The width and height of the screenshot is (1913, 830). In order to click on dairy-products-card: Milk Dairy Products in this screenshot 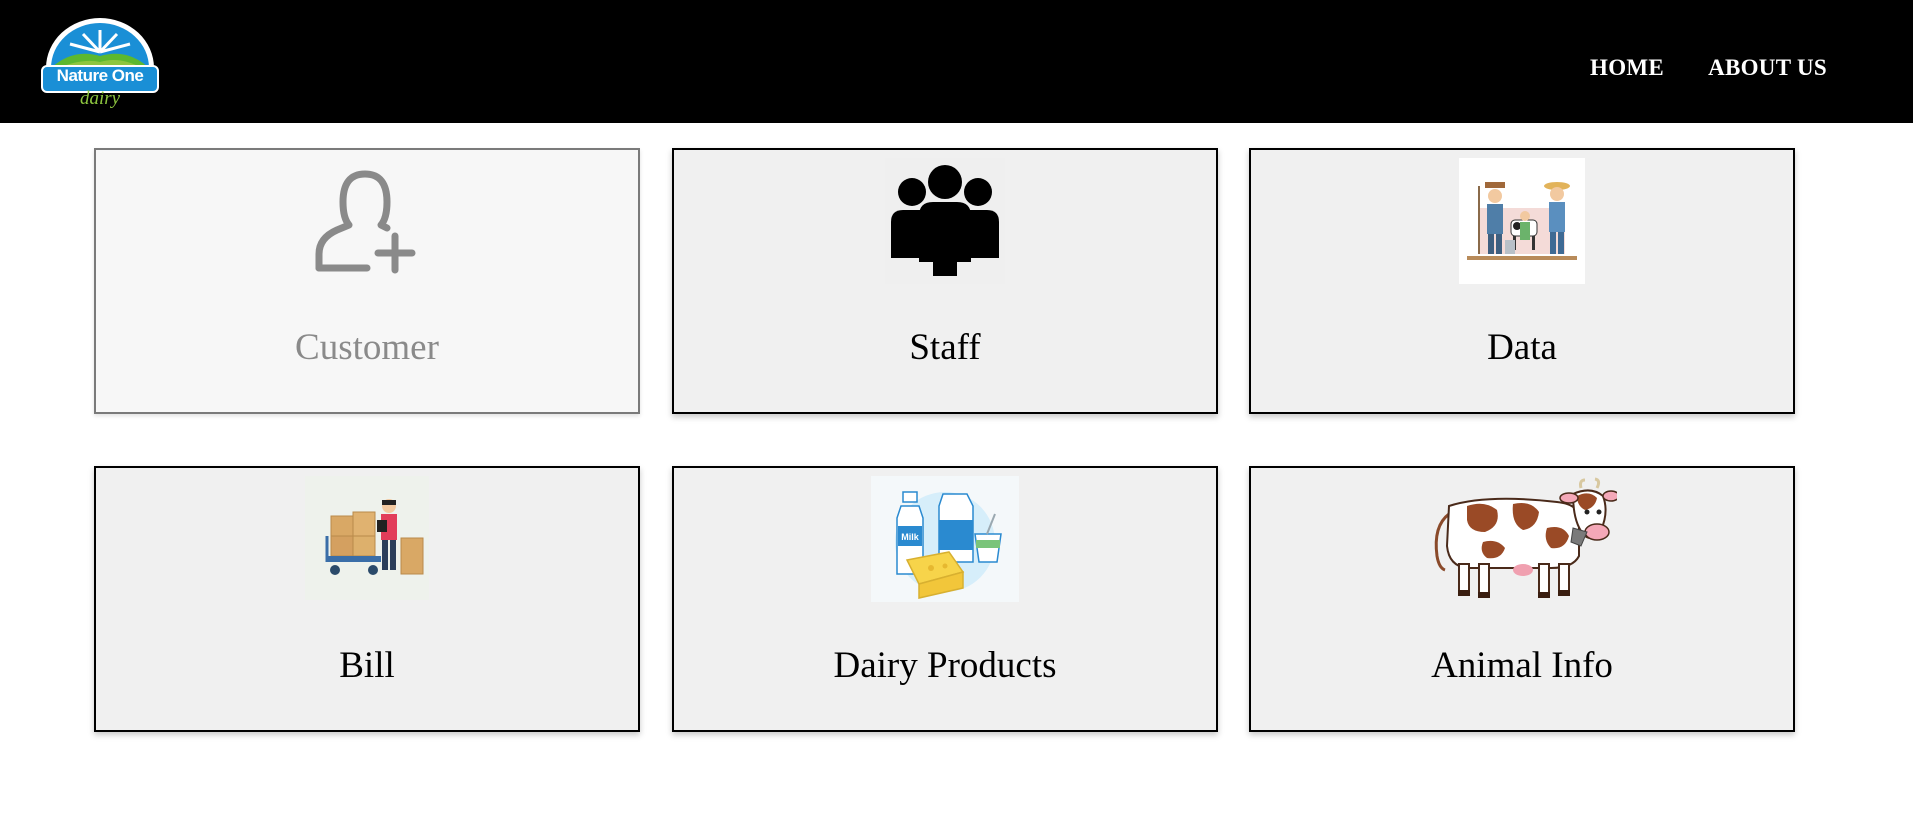, I will do `click(945, 599)`.